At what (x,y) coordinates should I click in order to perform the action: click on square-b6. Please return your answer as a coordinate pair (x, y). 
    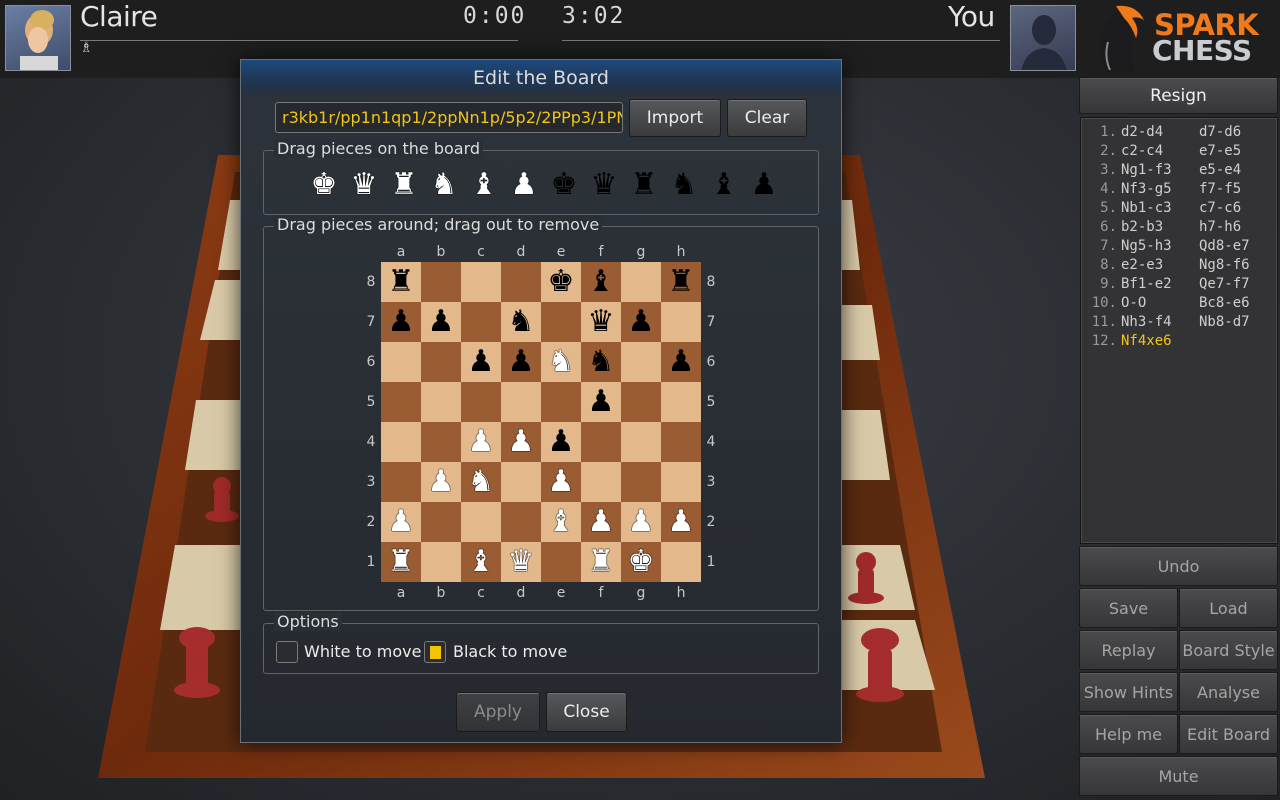
    Looking at the image, I should click on (441, 362).